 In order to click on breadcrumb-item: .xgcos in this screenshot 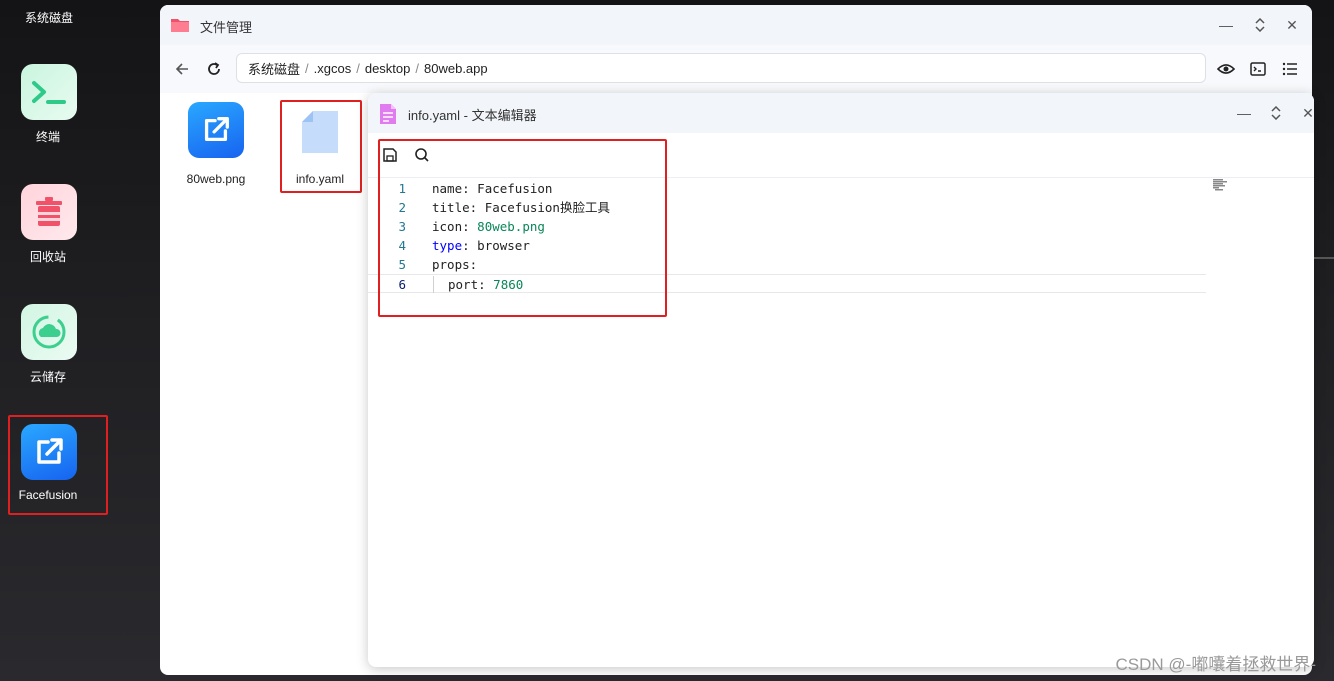, I will do `click(333, 68)`.